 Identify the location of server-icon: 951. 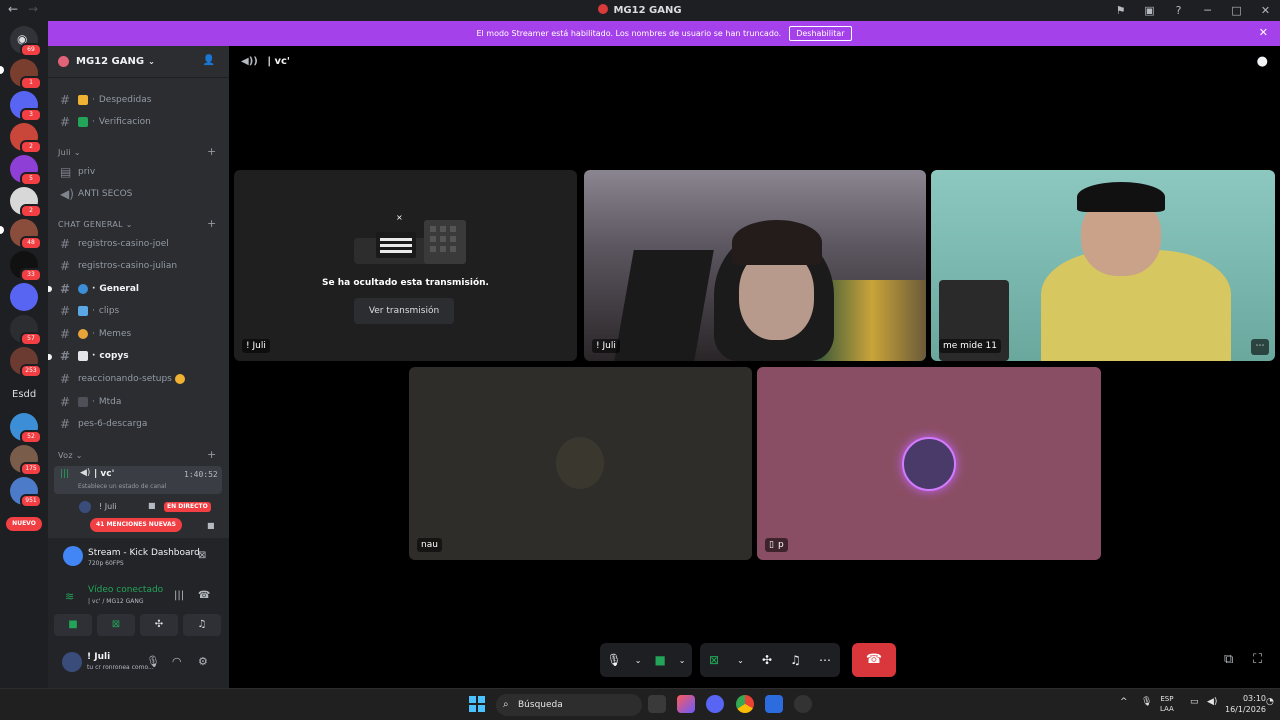
(26, 492).